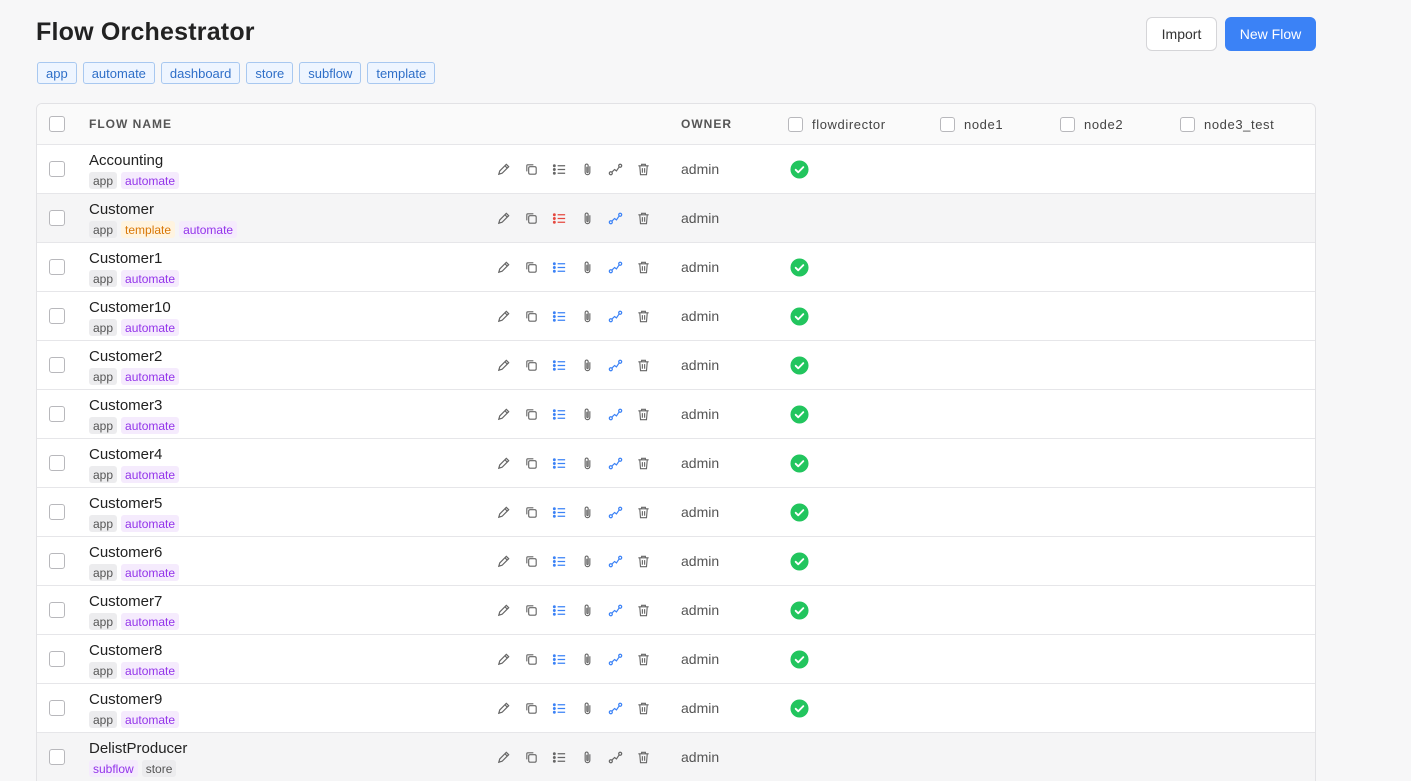  Describe the element at coordinates (795, 124) in the screenshot. I see `node-checkbox-flowdirector` at that location.